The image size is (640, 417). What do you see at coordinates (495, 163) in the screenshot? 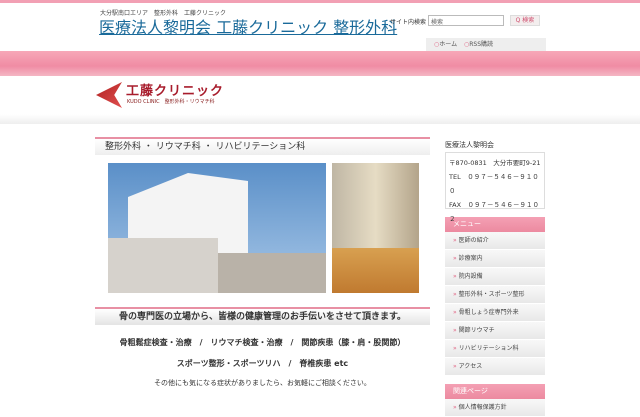
I see `address: 〒870-0831 大分市要町9-21` at bounding box center [495, 163].